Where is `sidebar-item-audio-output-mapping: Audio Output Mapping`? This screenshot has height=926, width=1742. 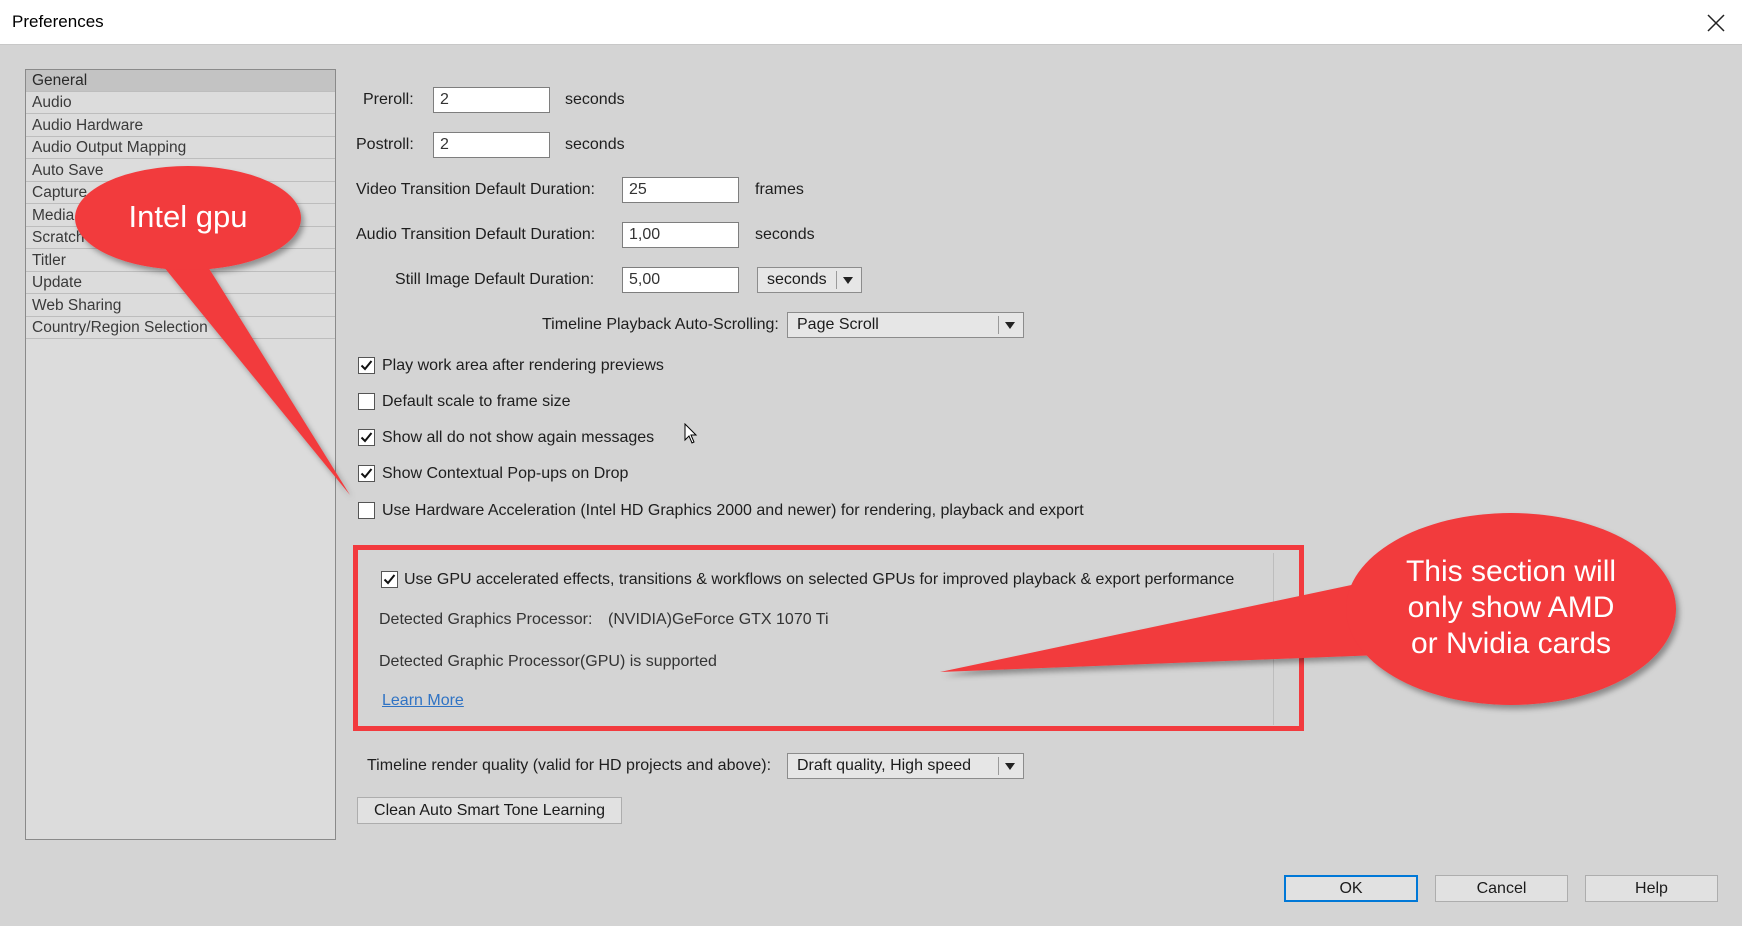
sidebar-item-audio-output-mapping: Audio Output Mapping is located at coordinates (180, 148).